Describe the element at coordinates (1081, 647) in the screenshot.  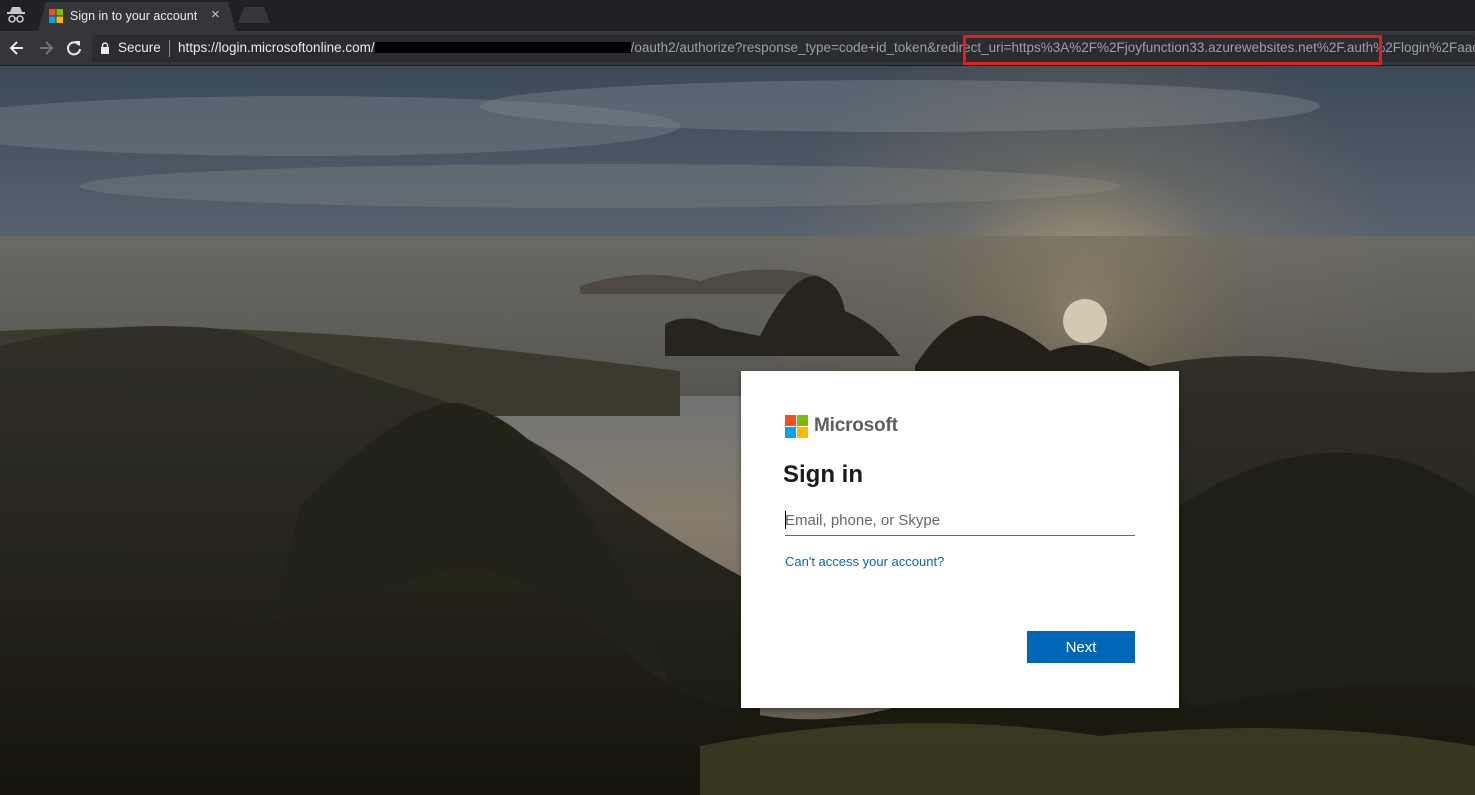
I see `next-button: Next` at that location.